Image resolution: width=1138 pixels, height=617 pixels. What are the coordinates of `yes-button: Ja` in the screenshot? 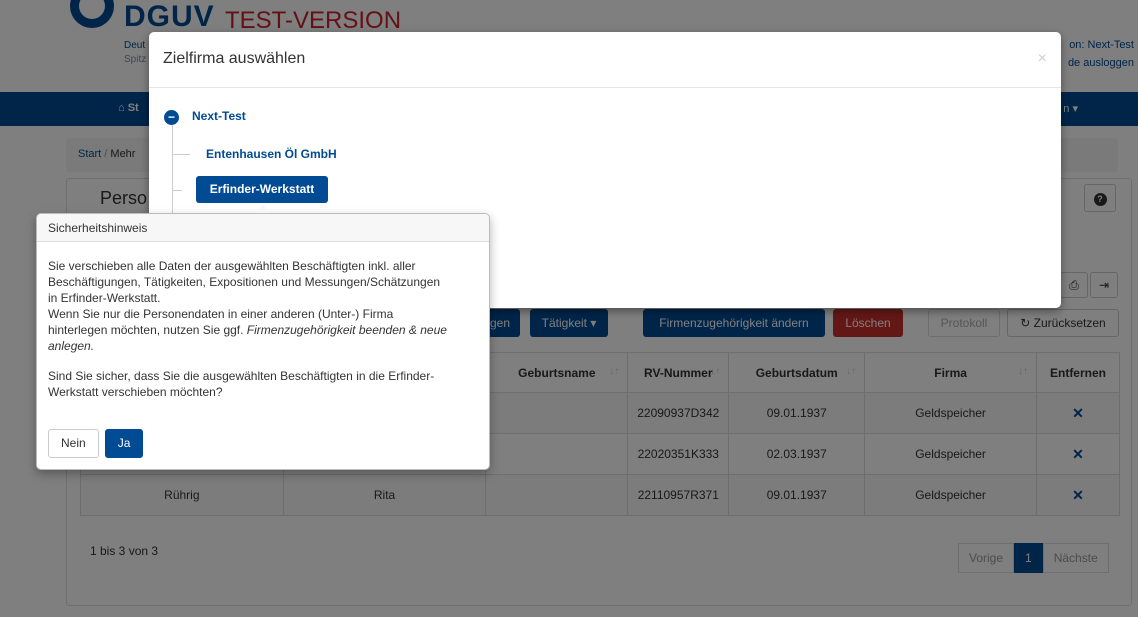 It's located at (124, 443).